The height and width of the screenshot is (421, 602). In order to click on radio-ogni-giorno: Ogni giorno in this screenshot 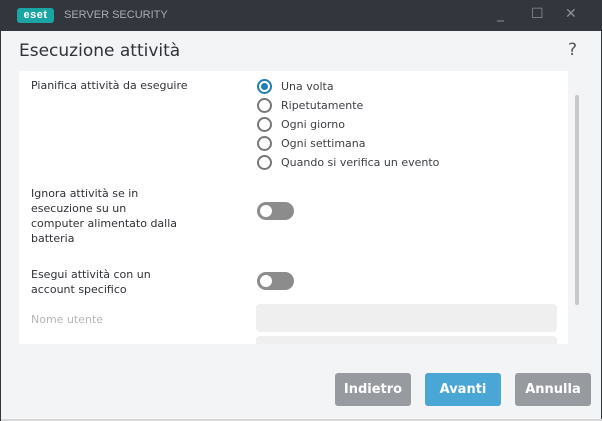, I will do `click(301, 124)`.